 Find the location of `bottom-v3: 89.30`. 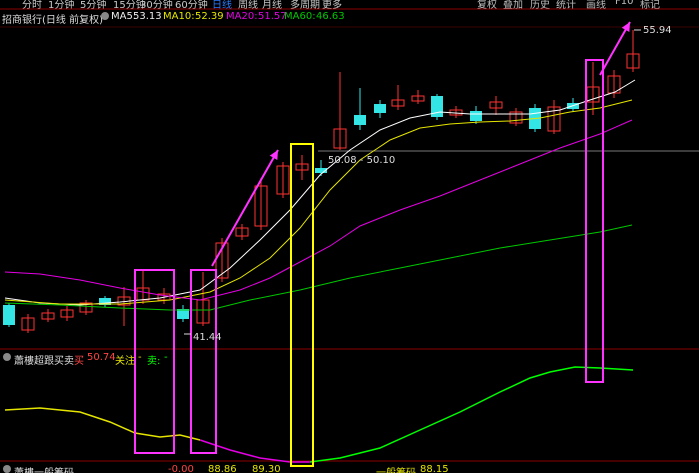

bottom-v3: 89.30 is located at coordinates (266, 468).